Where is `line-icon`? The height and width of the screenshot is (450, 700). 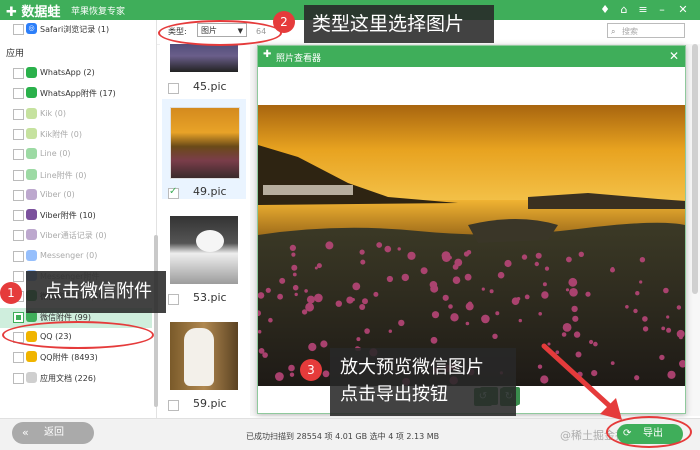 line-icon is located at coordinates (31, 154).